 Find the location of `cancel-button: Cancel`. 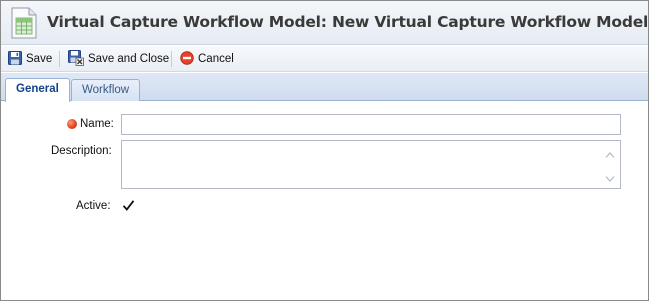

cancel-button: Cancel is located at coordinates (207, 59).